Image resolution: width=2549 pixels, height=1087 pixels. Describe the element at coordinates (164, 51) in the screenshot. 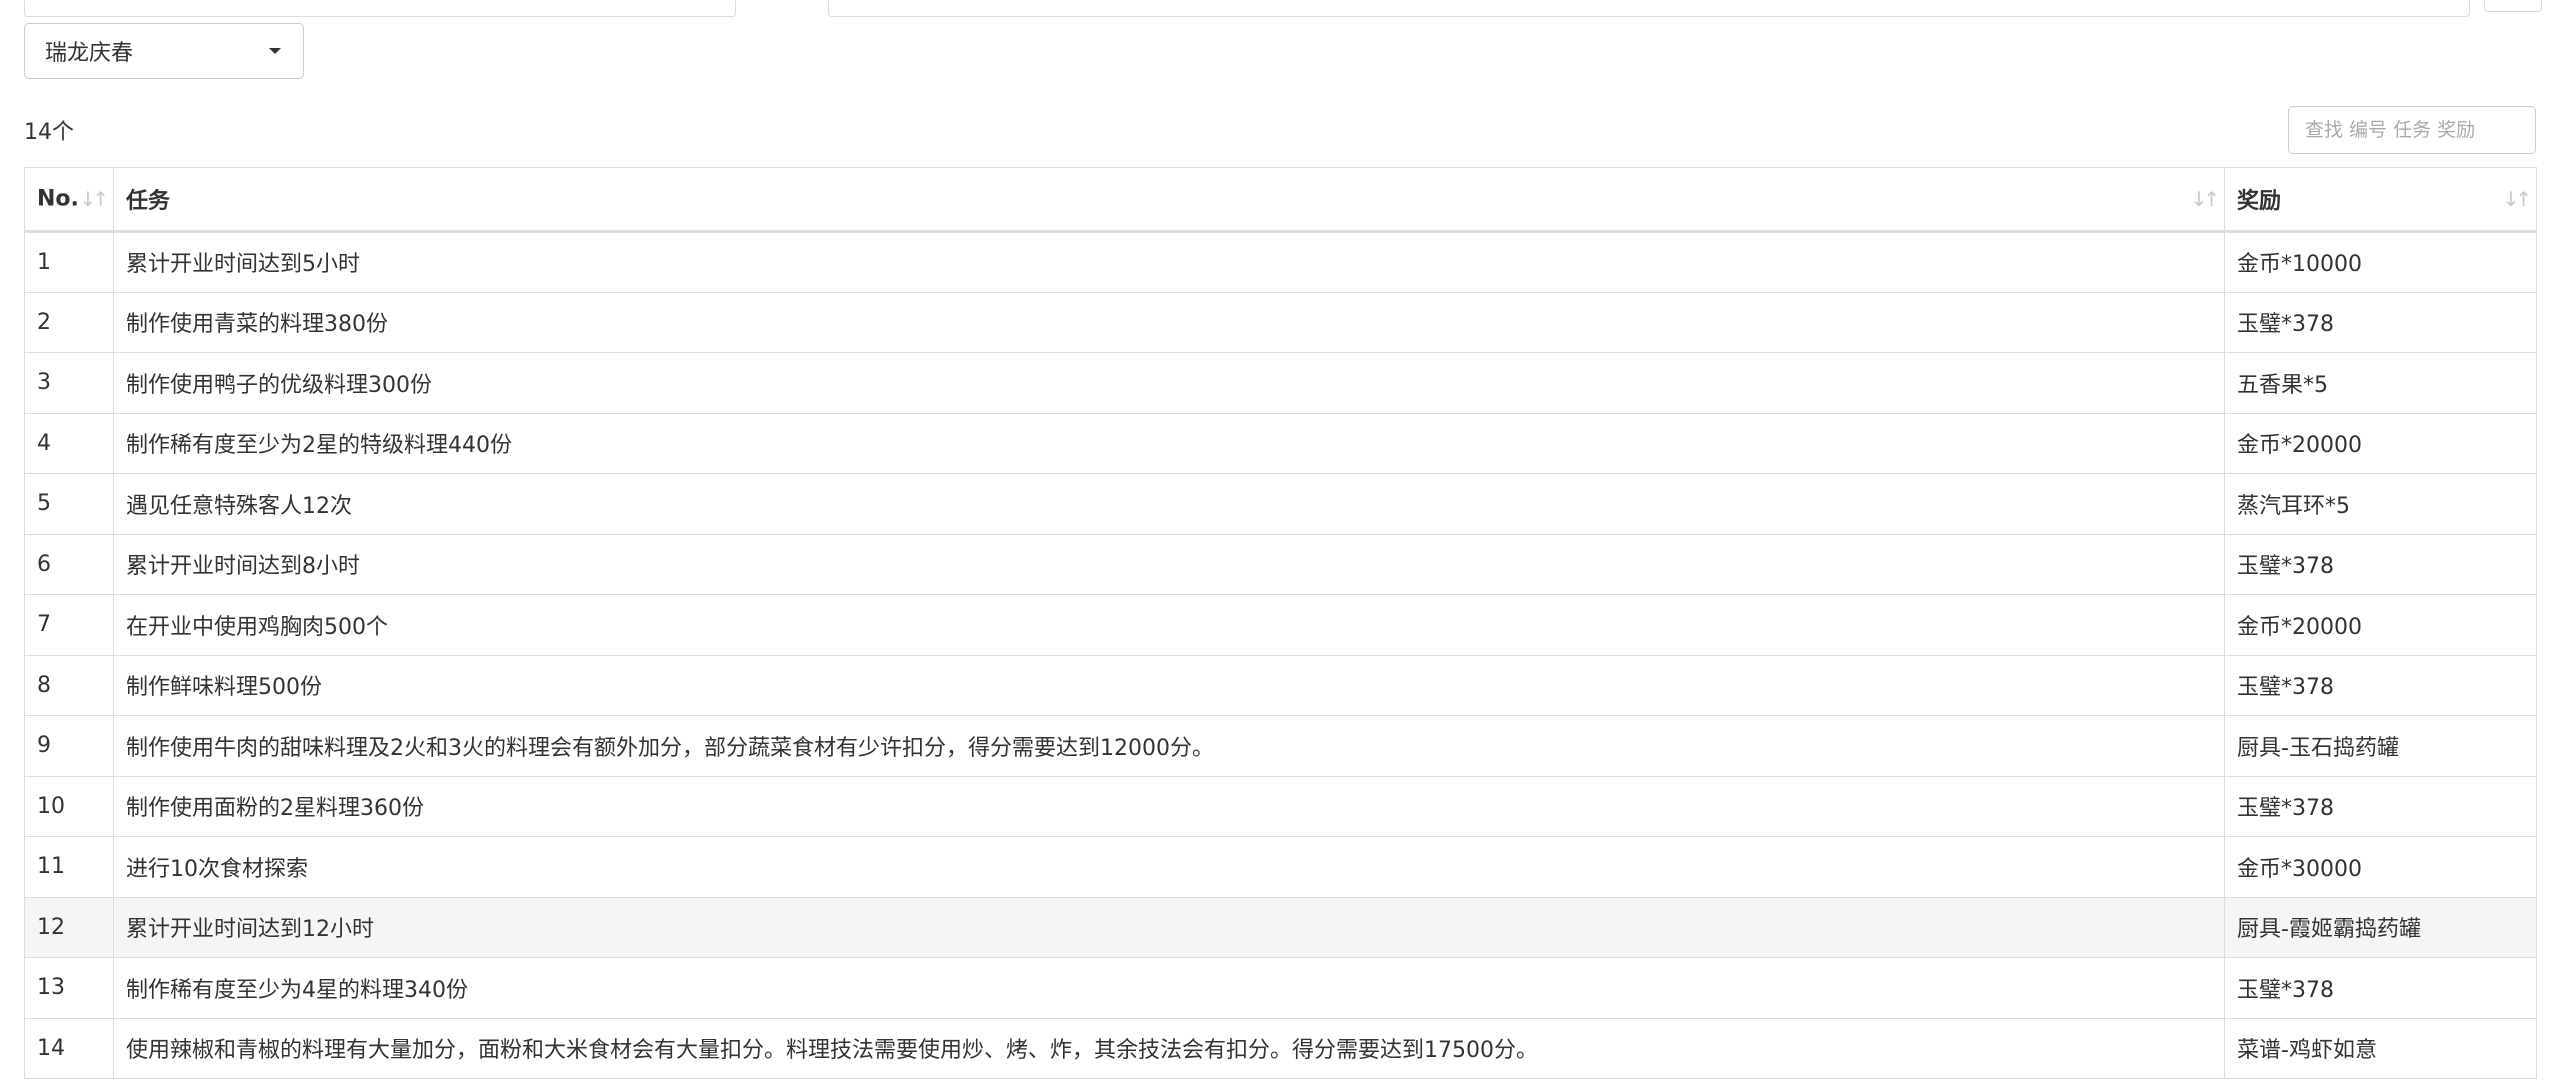

I see `event-select-dropdown: 瑞龙庆春` at that location.